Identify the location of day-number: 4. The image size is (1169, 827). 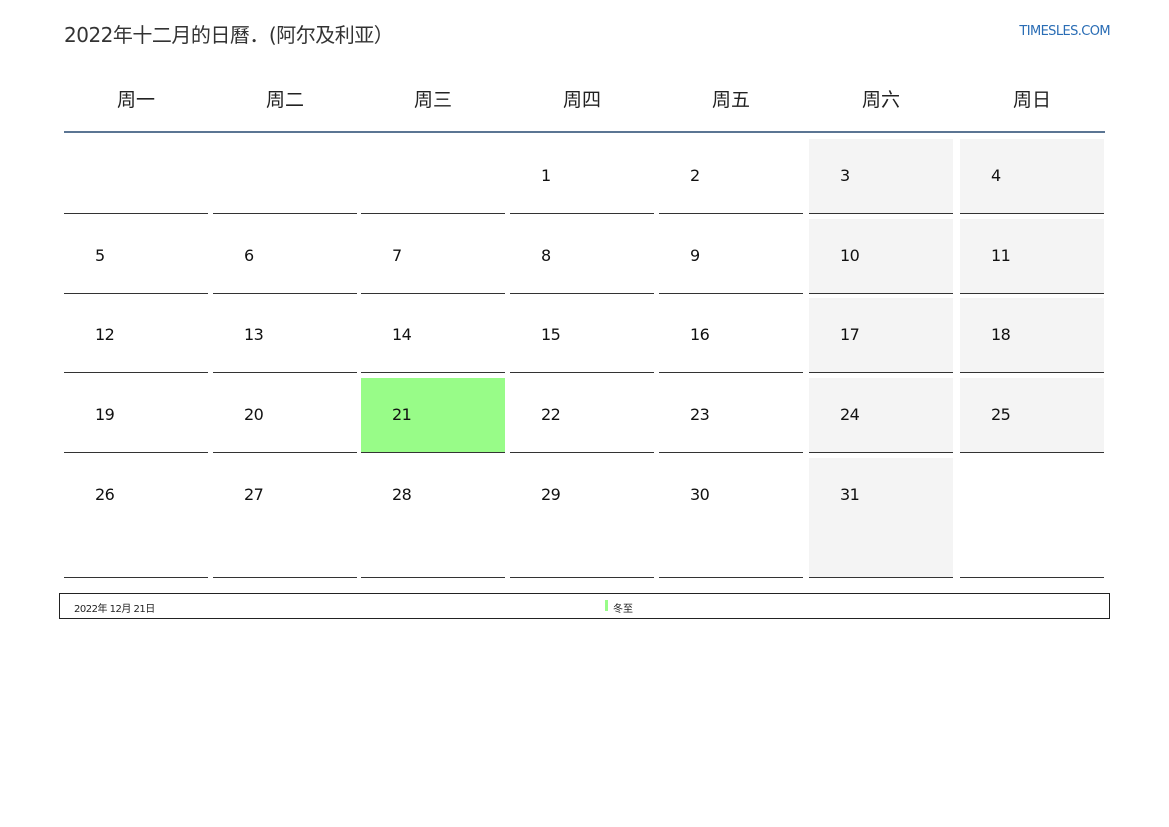
(996, 175).